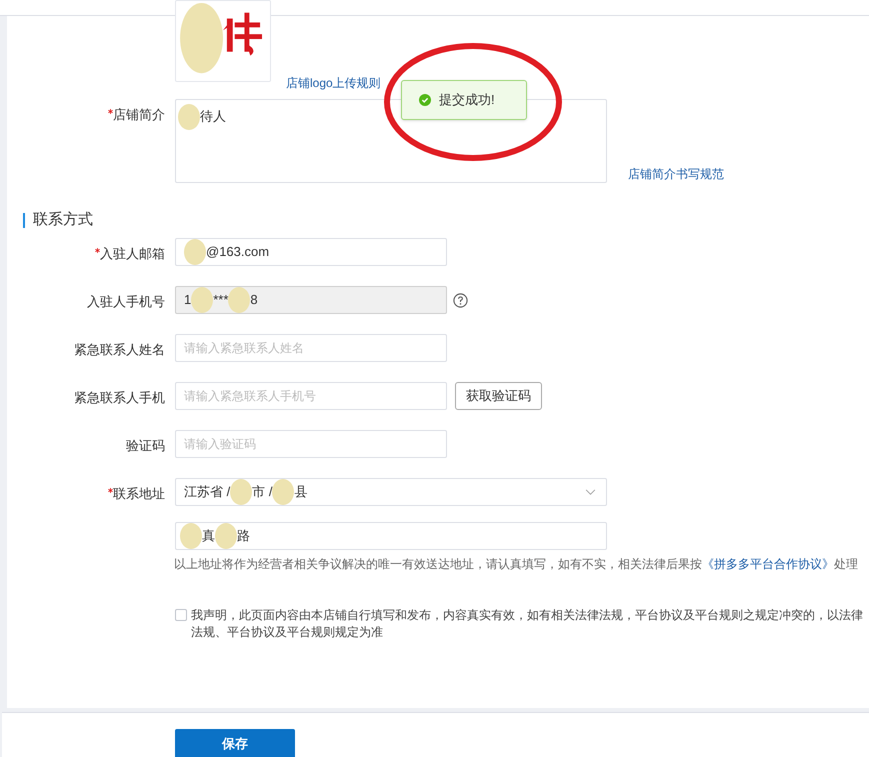  I want to click on address-hint: 以上地址将作为经营者相关争议解决的唯一有效送达地址，请认真填写，如有不实，相关法律后果按《拼多多平台合作协议》处理, so click(516, 564).